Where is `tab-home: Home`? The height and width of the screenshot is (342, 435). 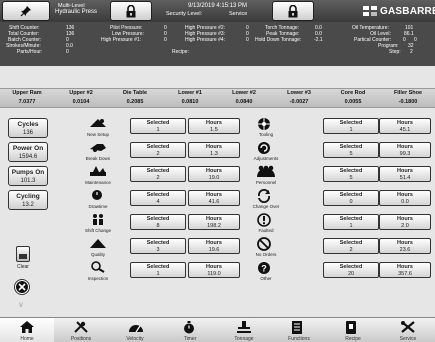 tab-home: Home is located at coordinates (27, 330).